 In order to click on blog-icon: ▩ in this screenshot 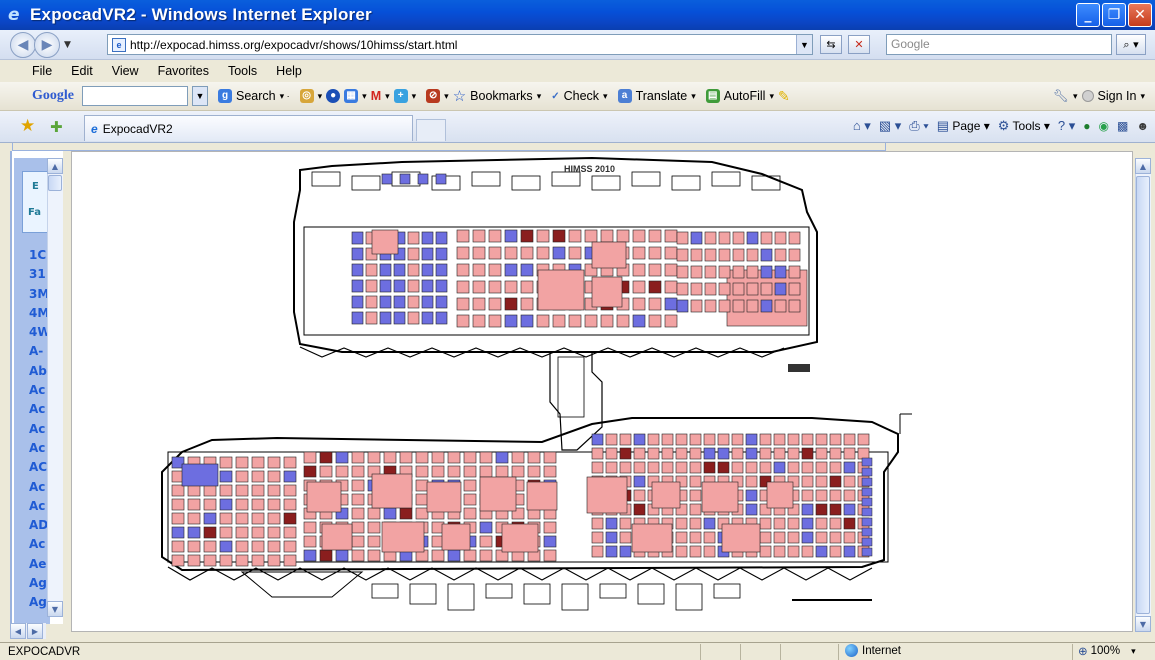, I will do `click(1122, 126)`.